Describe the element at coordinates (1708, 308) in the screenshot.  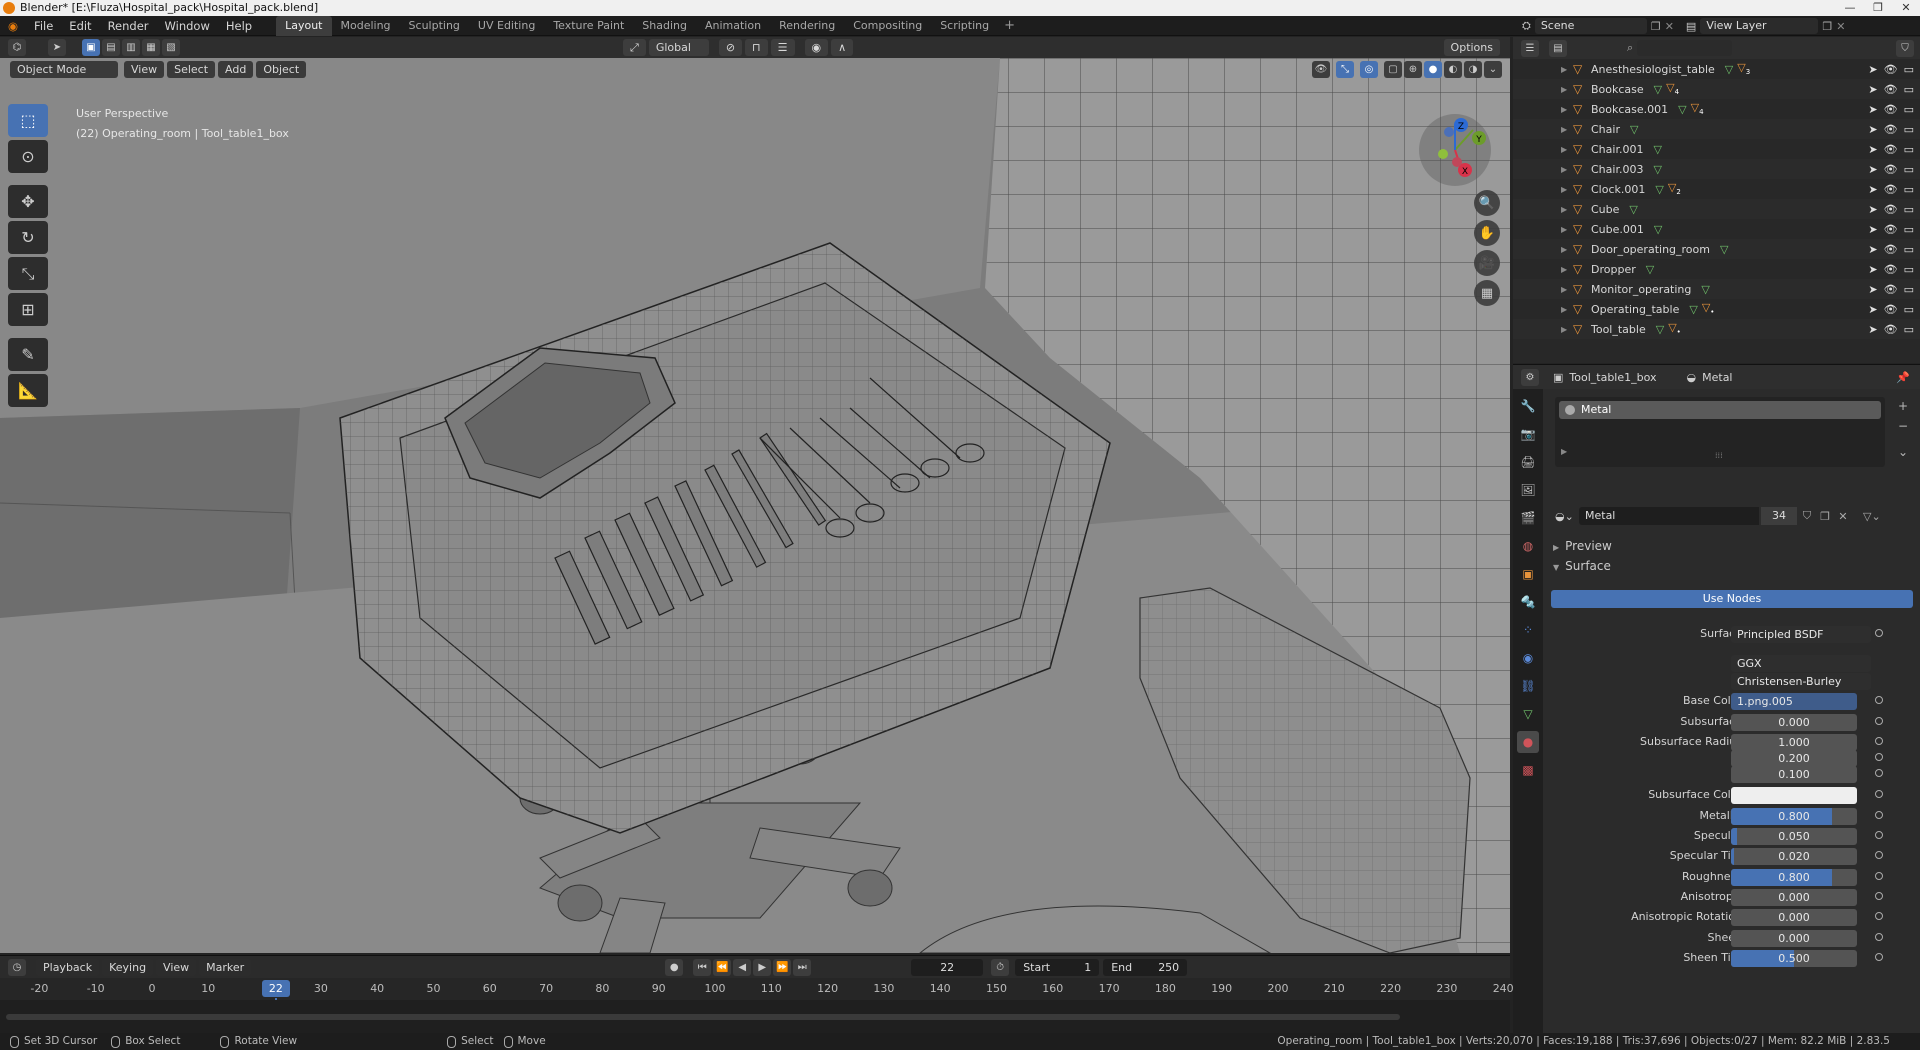
I see `material-data-icon: ▽•` at that location.